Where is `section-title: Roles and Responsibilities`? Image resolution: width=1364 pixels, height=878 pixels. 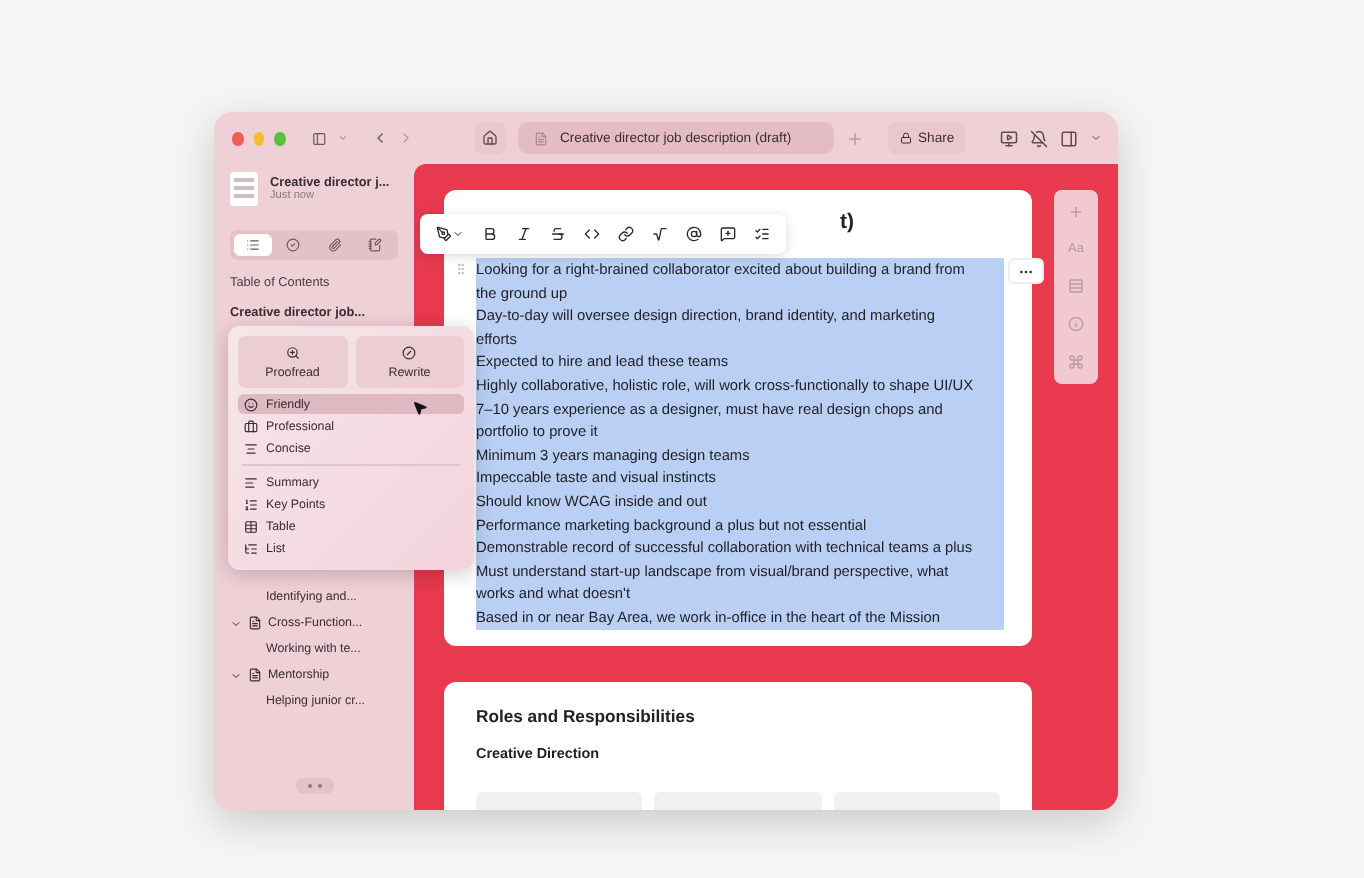 section-title: Roles and Responsibilities is located at coordinates (586, 715).